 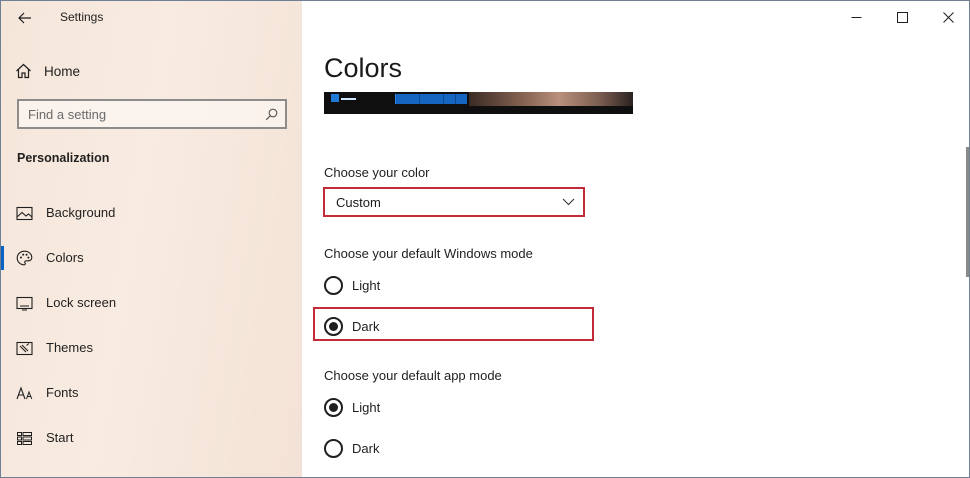 What do you see at coordinates (152, 114) in the screenshot?
I see `search-input: Find a setting` at bounding box center [152, 114].